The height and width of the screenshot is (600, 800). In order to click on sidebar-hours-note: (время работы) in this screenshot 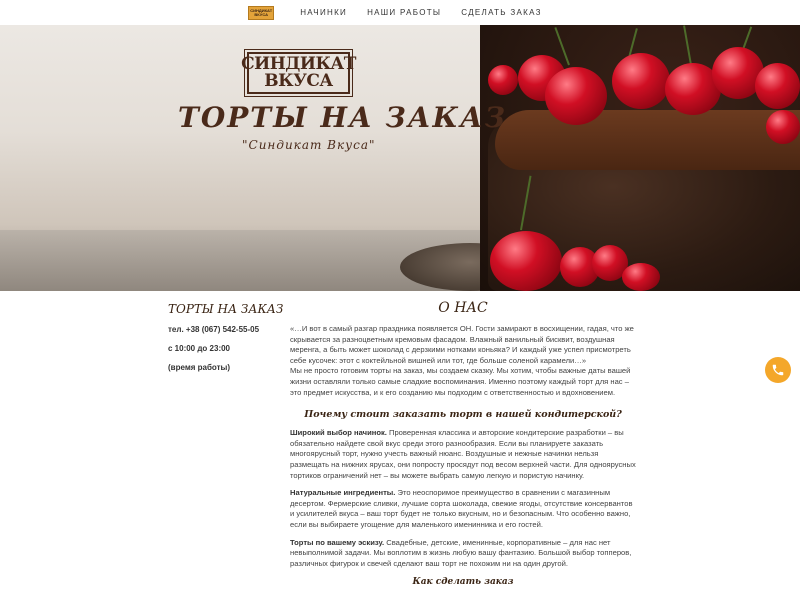, I will do `click(199, 367)`.